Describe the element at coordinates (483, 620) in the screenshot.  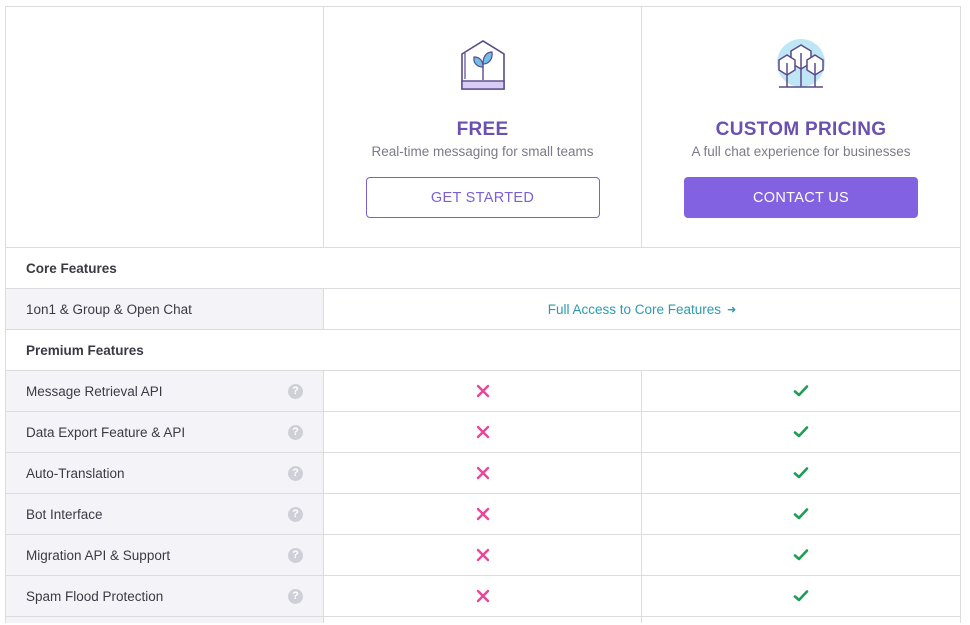
I see `table-bottom-spacer` at that location.